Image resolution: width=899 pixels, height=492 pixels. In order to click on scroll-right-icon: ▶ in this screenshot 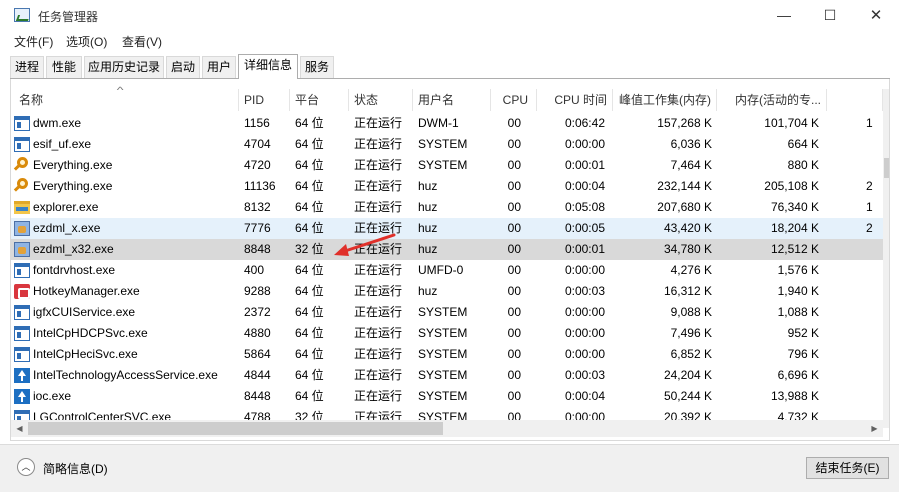, I will do `click(874, 428)`.